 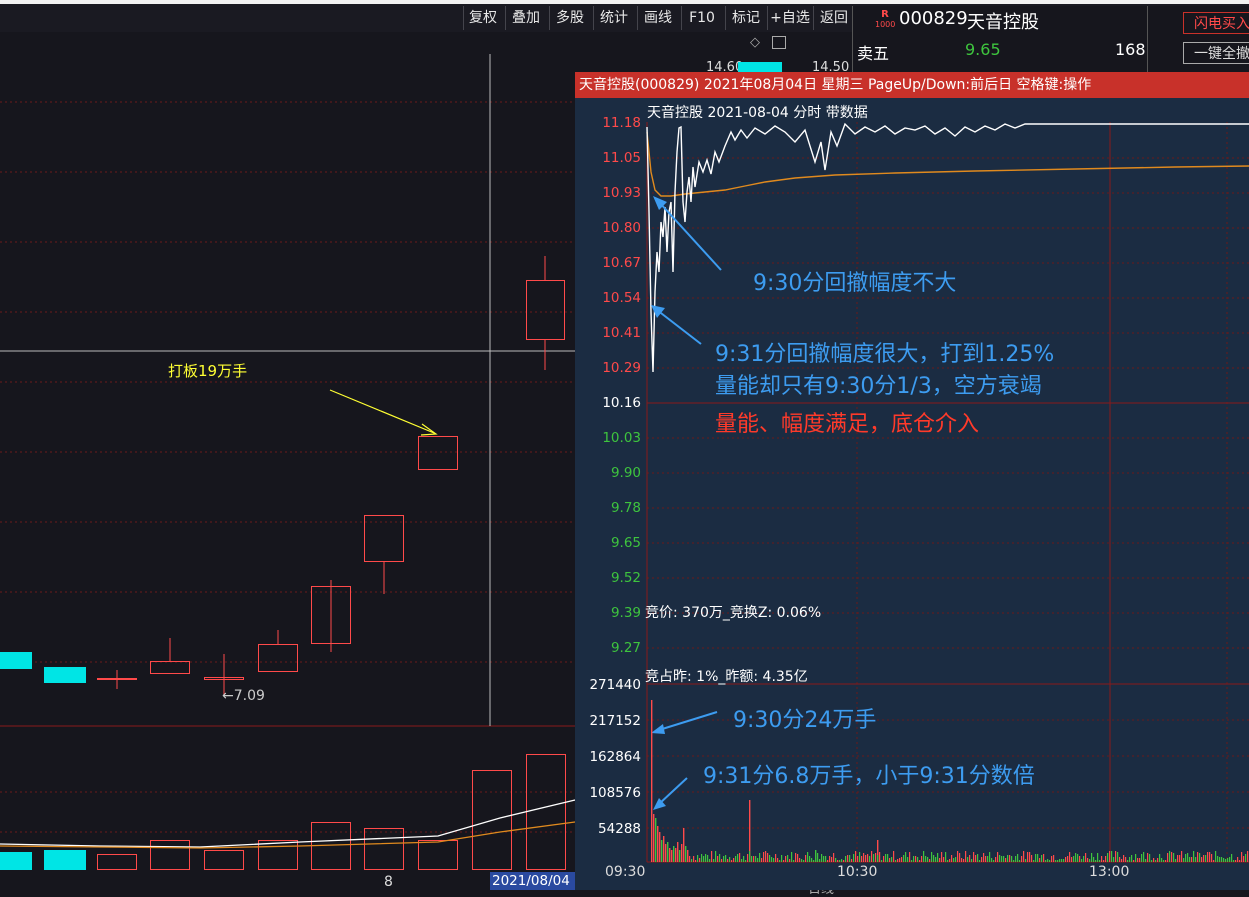 I want to click on flash-buy-button: 闪电买入, so click(x=1216, y=23).